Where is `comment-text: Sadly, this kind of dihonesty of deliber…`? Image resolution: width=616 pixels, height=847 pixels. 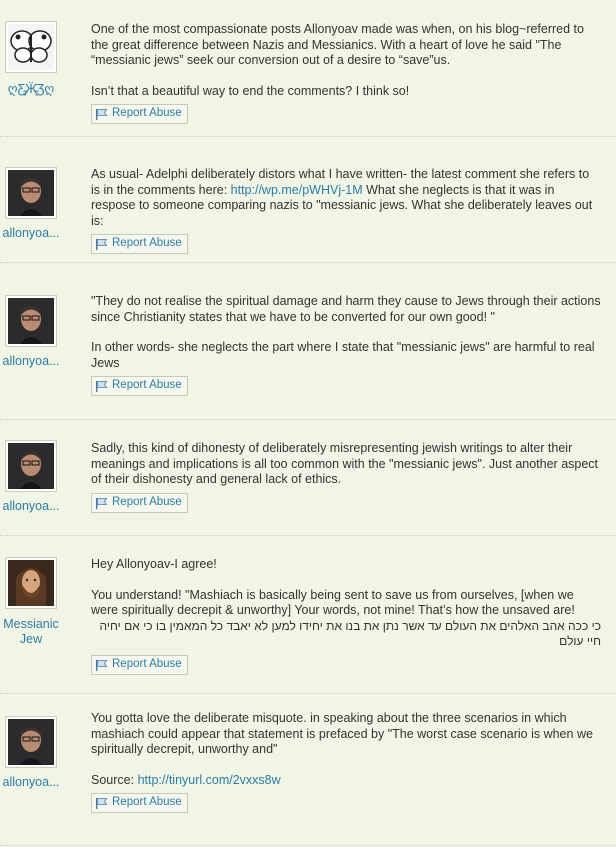 comment-text: Sadly, this kind of dihonesty of deliber… is located at coordinates (345, 463).